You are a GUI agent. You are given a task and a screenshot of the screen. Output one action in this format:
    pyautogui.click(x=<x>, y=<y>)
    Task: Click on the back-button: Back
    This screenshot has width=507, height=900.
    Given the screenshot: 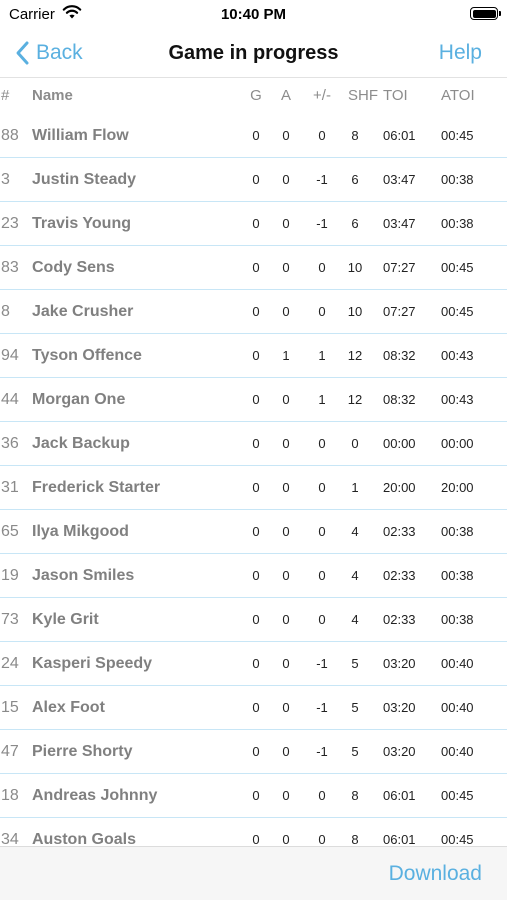 What is the action you would take?
    pyautogui.click(x=48, y=53)
    